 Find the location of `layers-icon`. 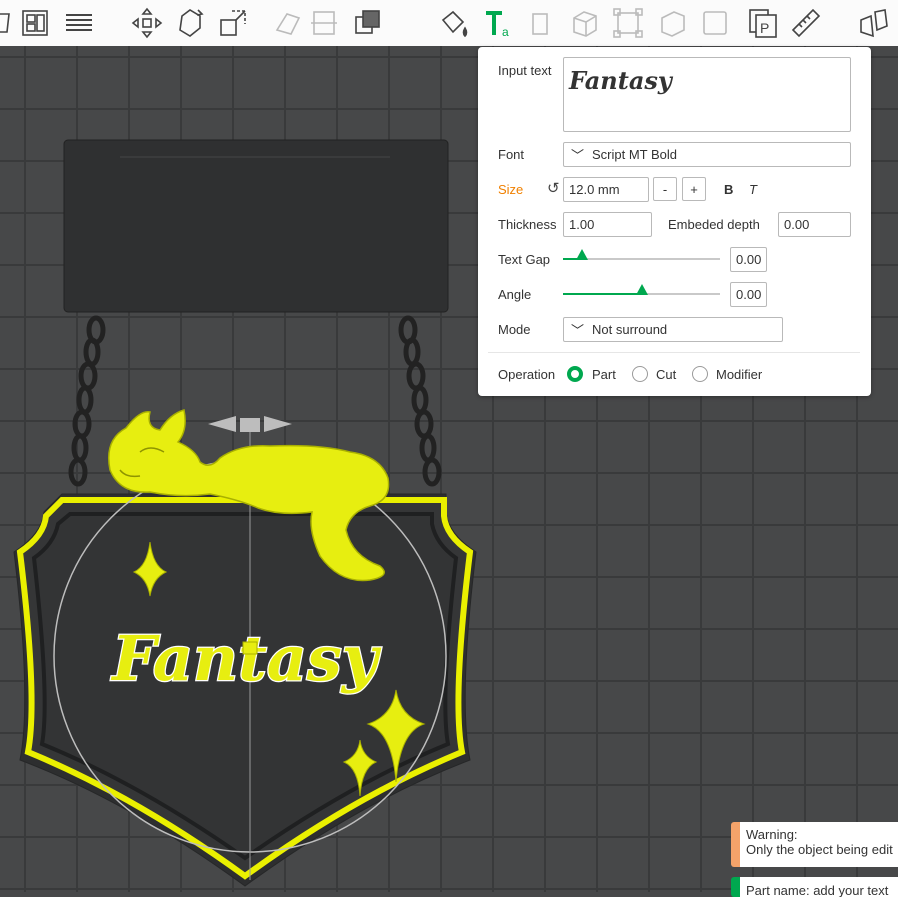

layers-icon is located at coordinates (79, 23).